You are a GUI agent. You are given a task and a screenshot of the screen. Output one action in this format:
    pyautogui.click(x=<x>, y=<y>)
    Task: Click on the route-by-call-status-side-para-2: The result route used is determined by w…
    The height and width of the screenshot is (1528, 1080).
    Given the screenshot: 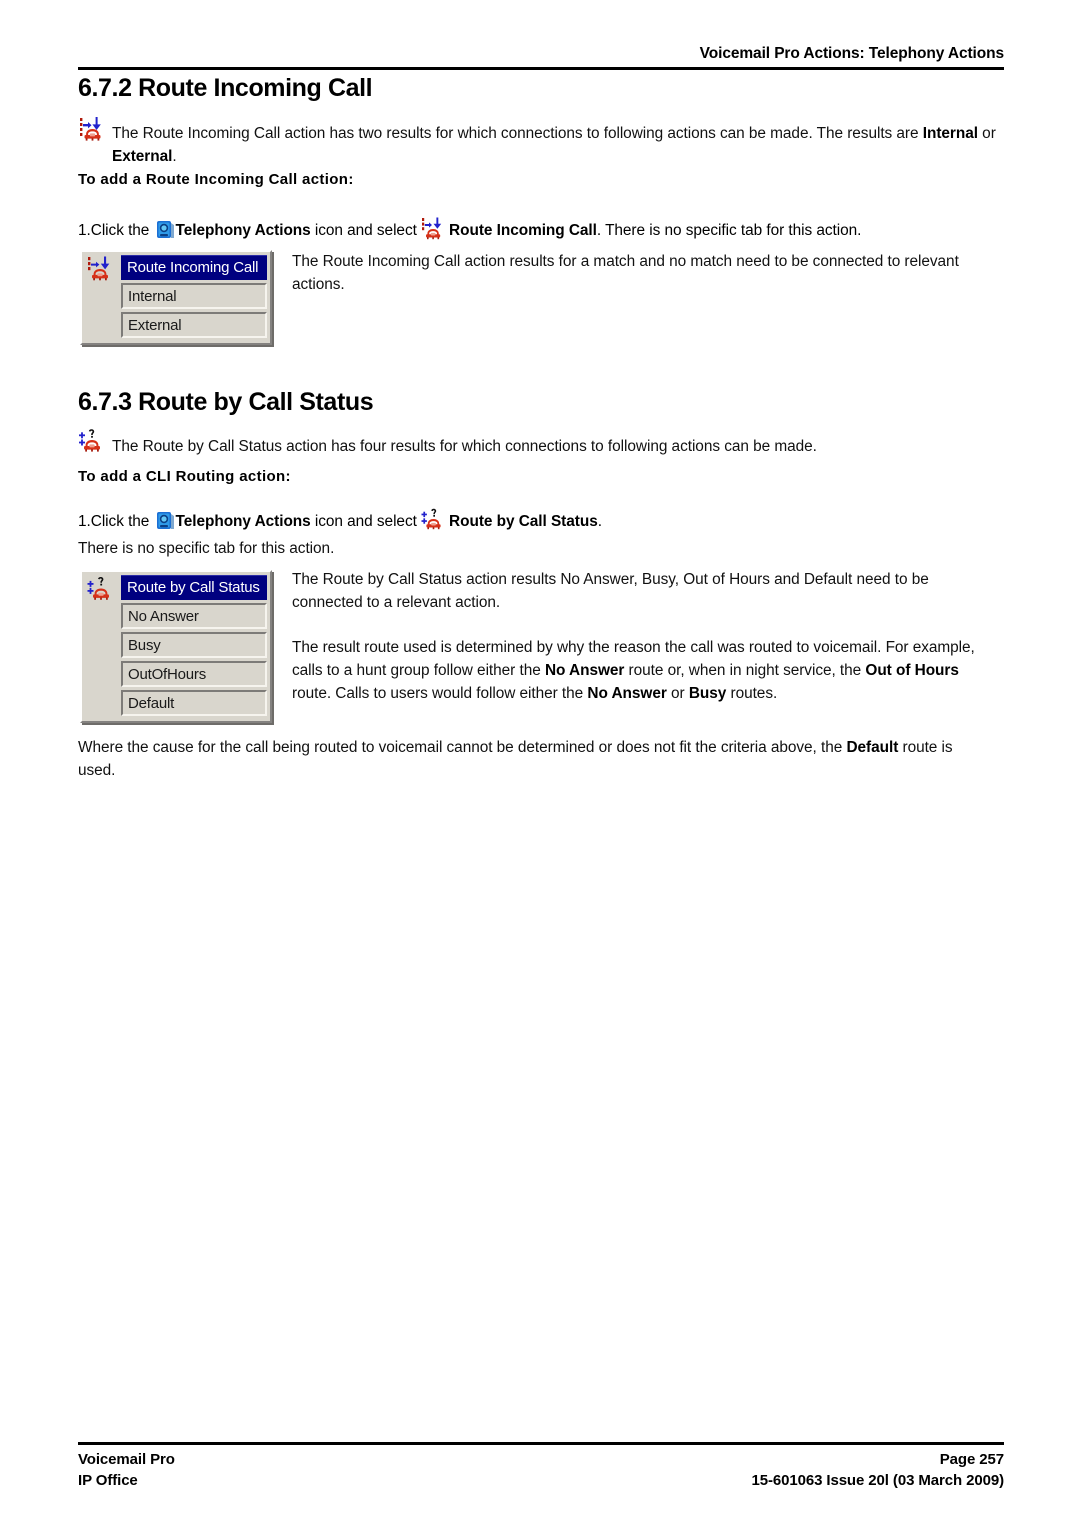 What is the action you would take?
    pyautogui.click(x=638, y=670)
    